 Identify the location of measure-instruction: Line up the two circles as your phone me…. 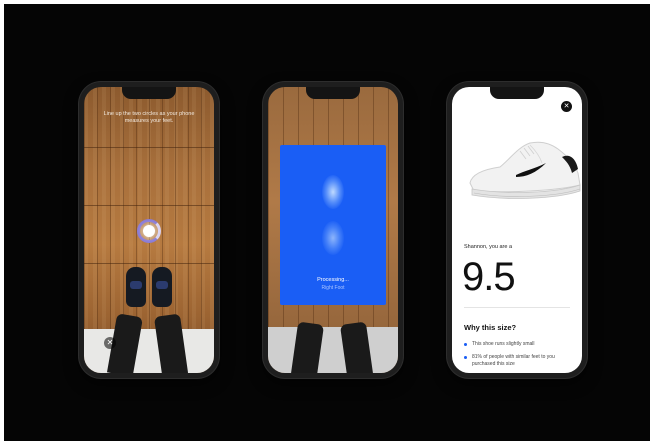
(149, 117).